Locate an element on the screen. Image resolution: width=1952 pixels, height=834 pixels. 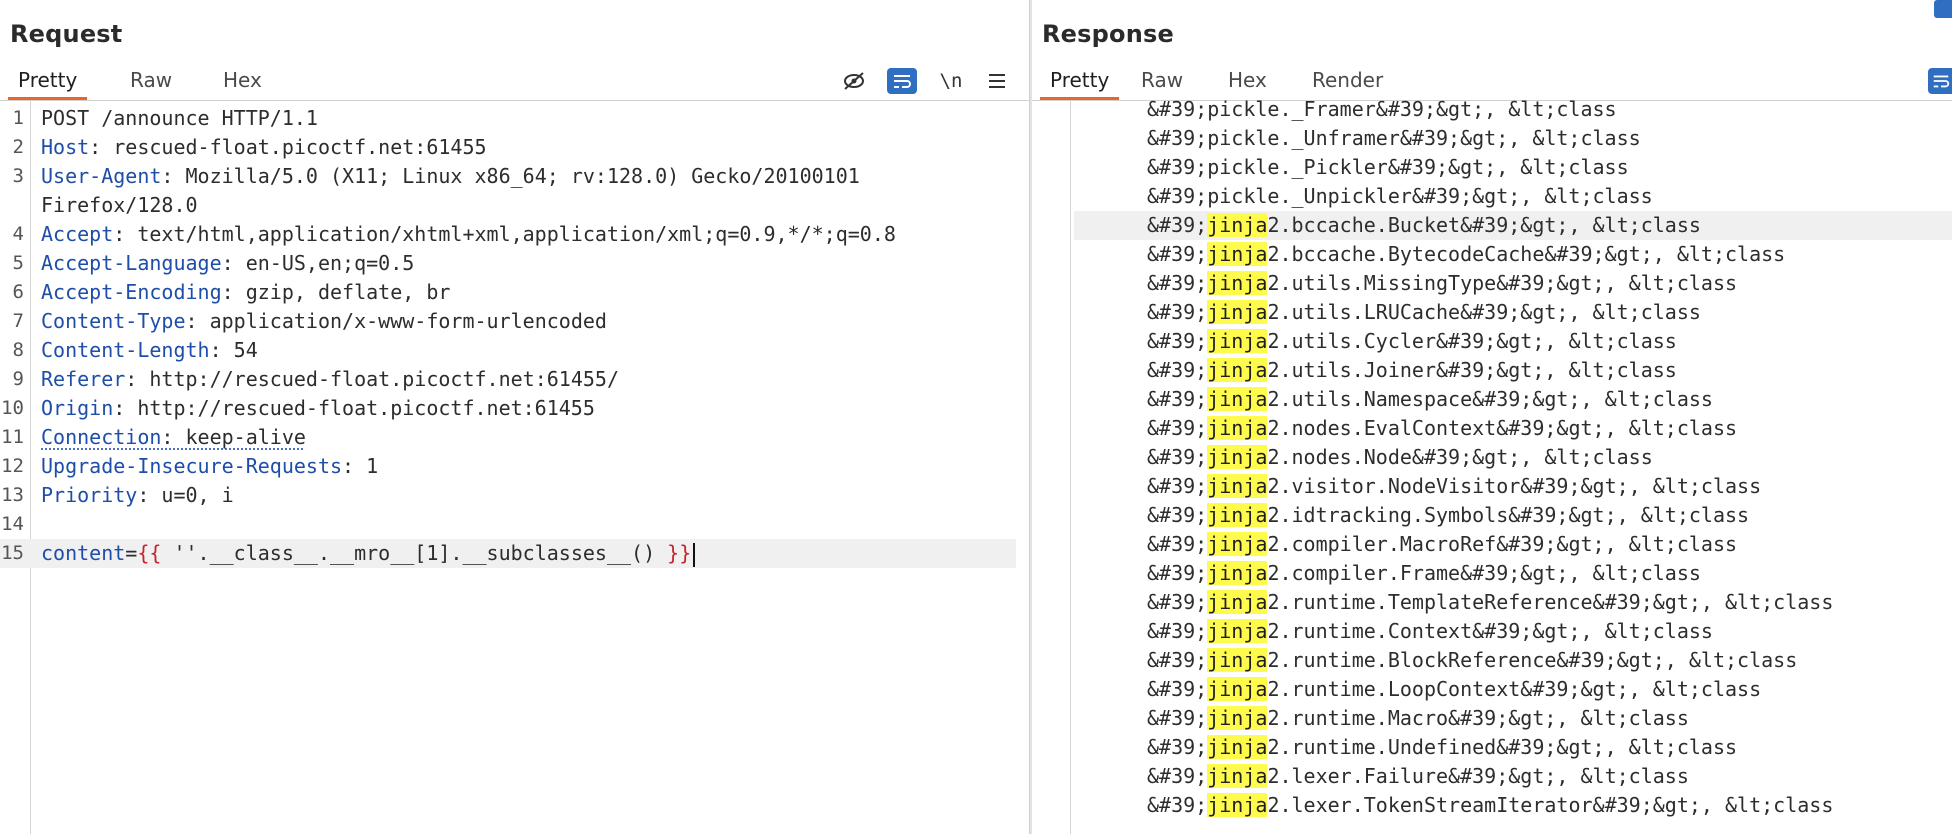
code-line: 8 Content-Length: 54 is located at coordinates (508, 350).